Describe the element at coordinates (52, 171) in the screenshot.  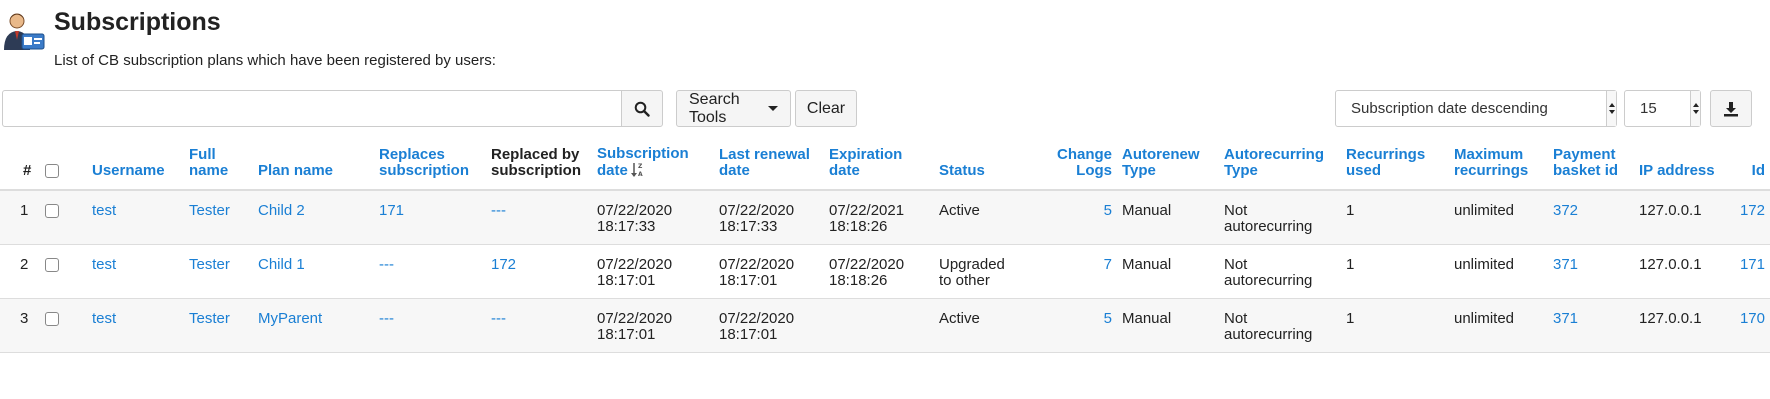
I see `select-all-checkbox` at that location.